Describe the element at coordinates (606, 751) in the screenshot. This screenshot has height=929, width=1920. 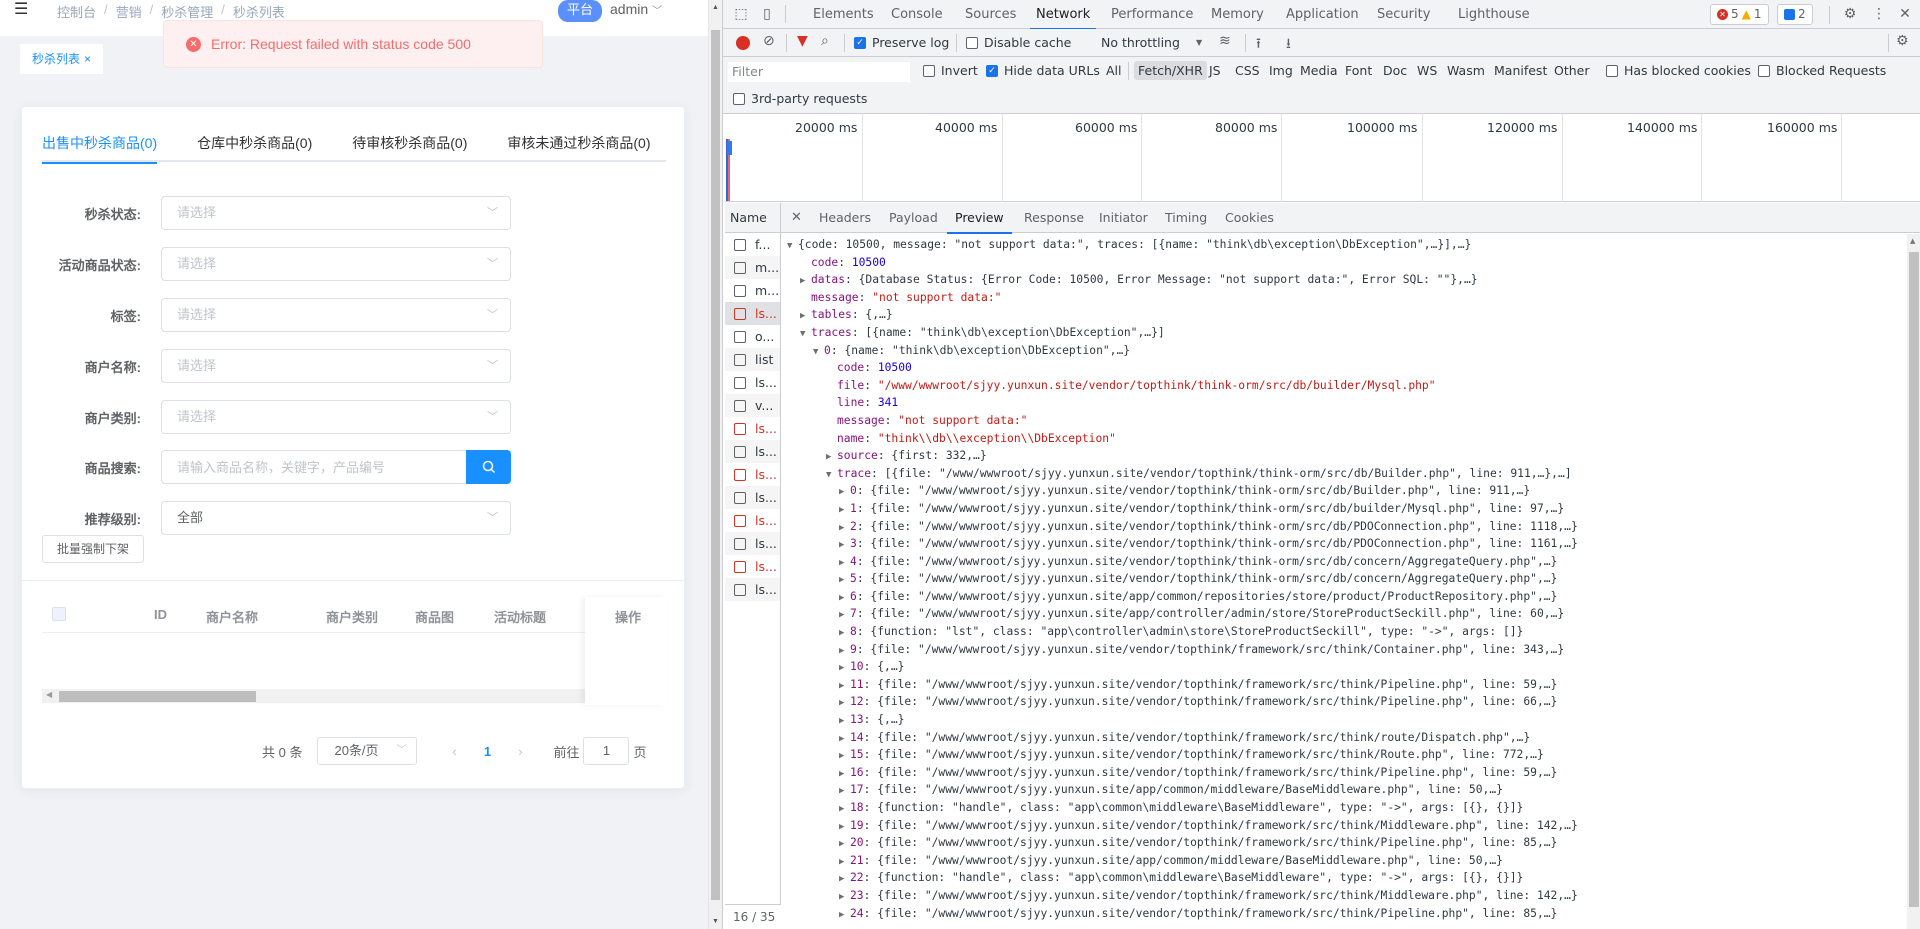
I see `goto-page-input: 1` at that location.